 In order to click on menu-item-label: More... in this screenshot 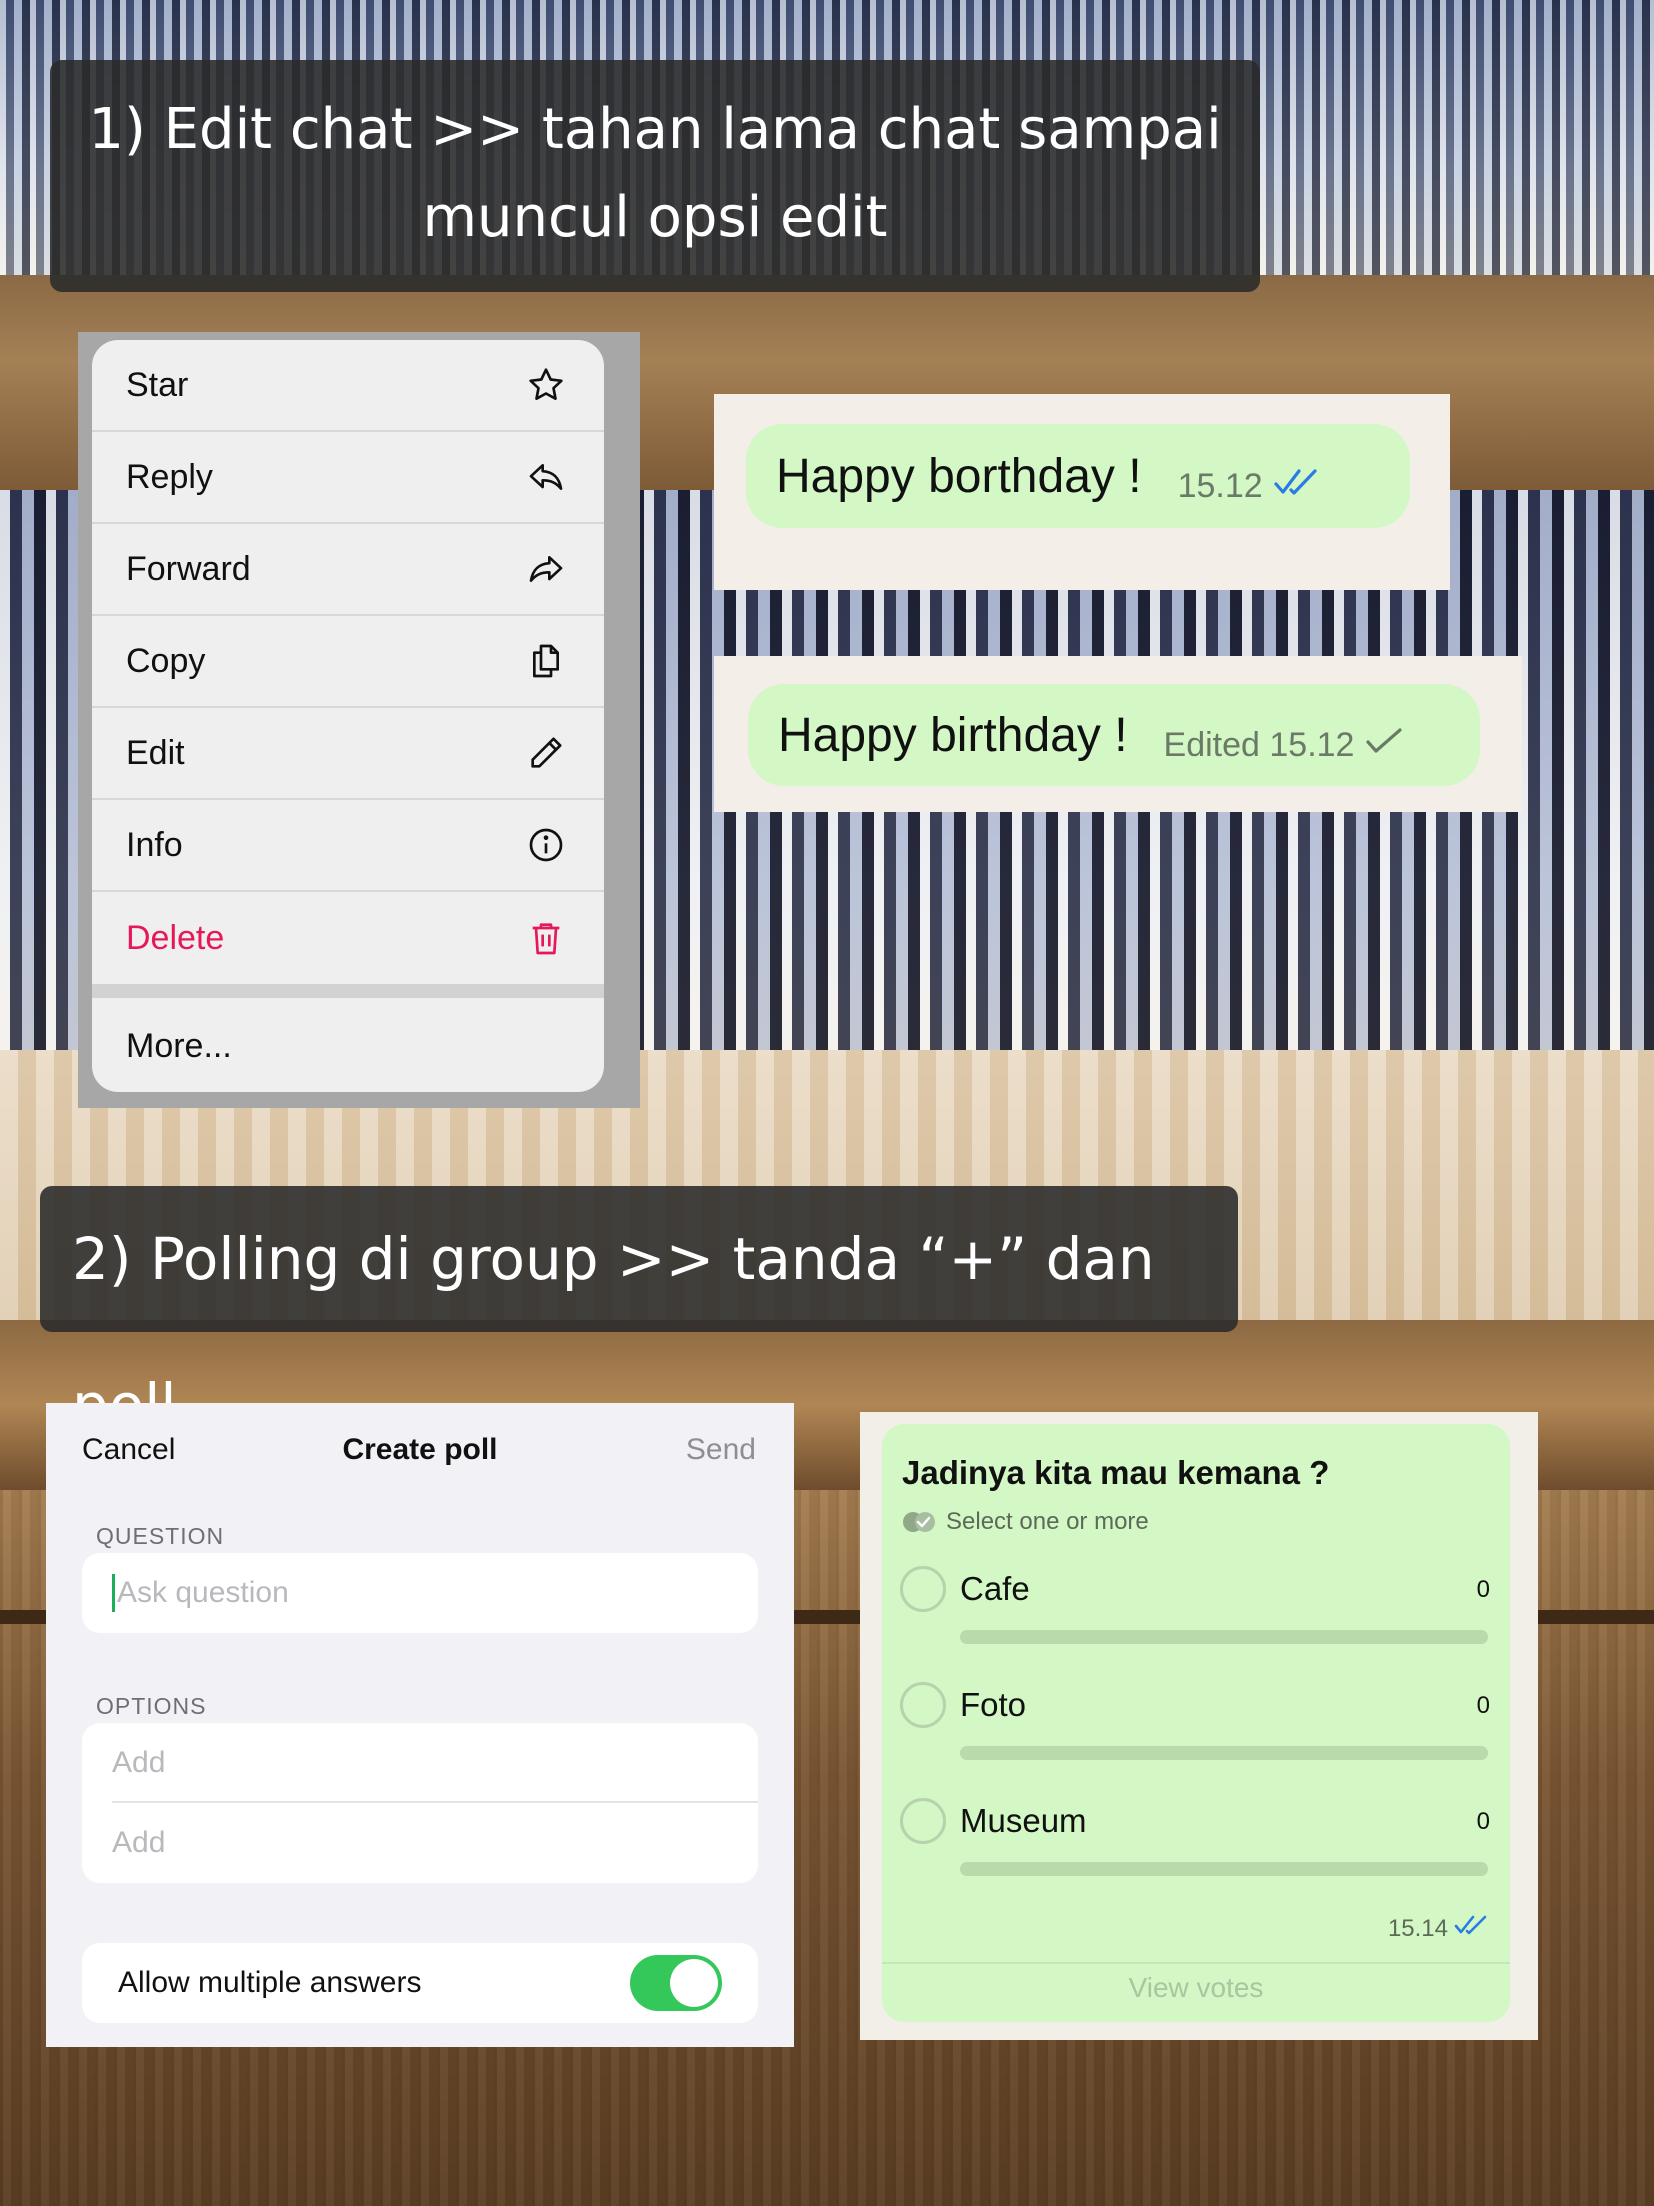, I will do `click(179, 1045)`.